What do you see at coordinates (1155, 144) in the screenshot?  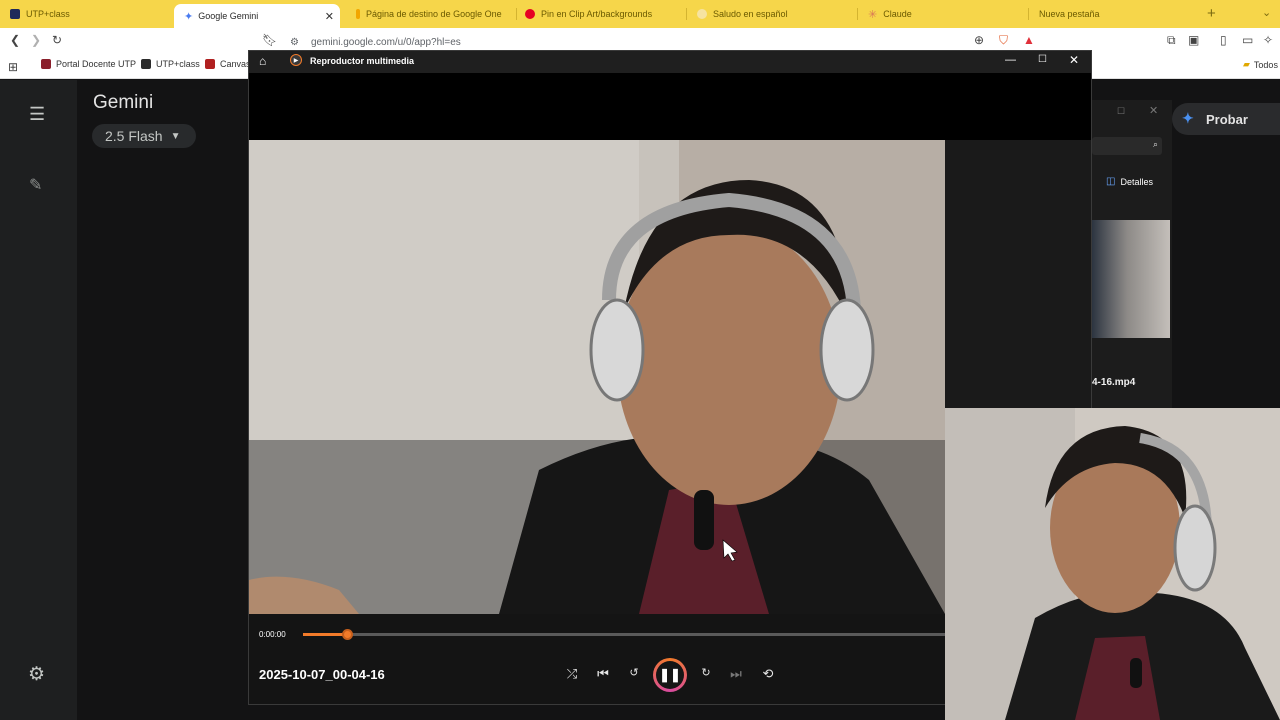 I see `search-icon: ⌕` at bounding box center [1155, 144].